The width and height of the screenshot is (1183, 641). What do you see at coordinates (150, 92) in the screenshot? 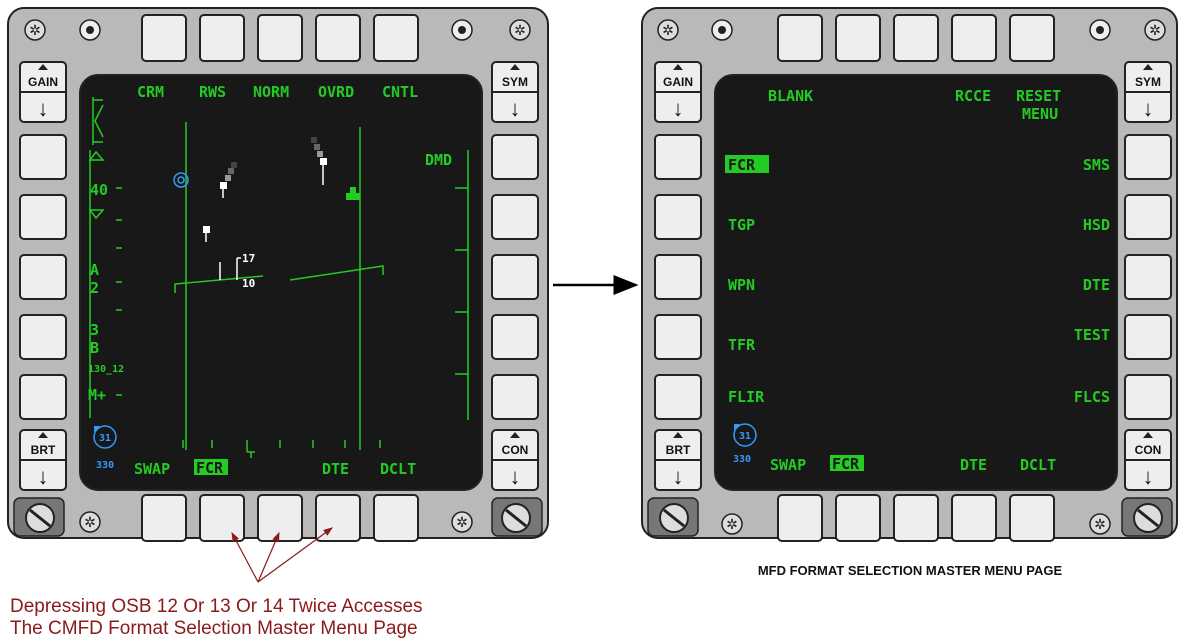
I see `crm-label: CRM` at bounding box center [150, 92].